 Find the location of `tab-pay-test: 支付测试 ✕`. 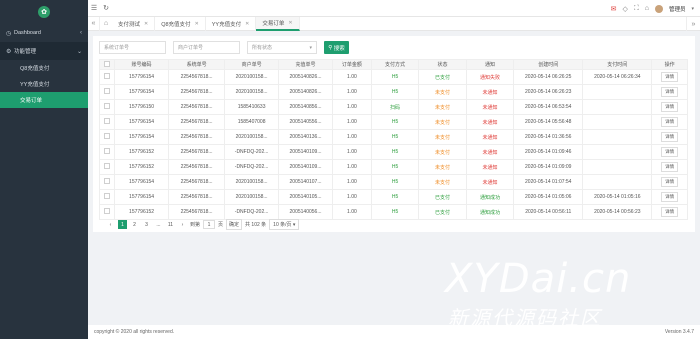

tab-pay-test: 支付测试 ✕ is located at coordinates (134, 23).